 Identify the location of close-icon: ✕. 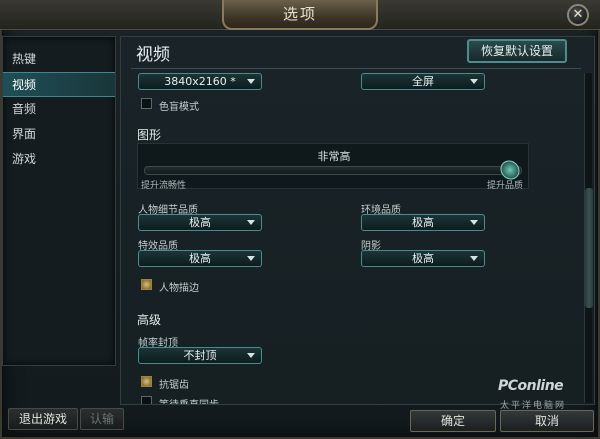
(578, 14).